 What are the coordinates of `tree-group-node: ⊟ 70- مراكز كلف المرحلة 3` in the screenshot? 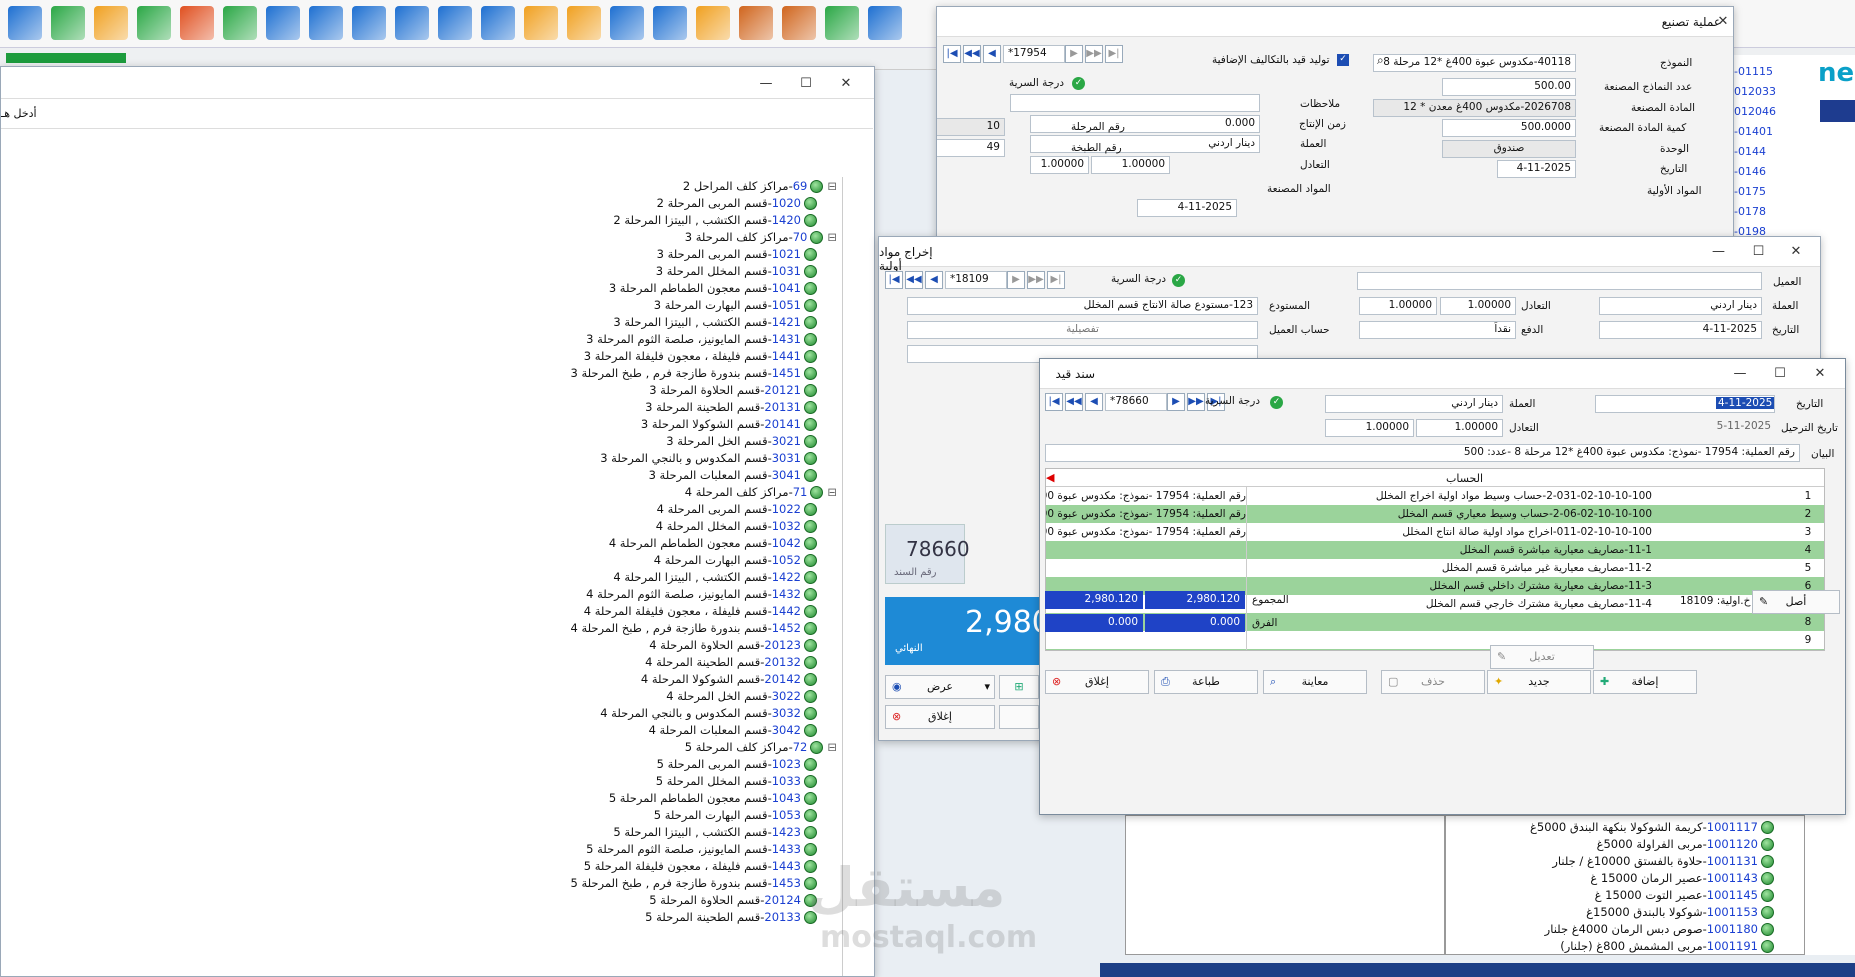 It's located at (761, 237).